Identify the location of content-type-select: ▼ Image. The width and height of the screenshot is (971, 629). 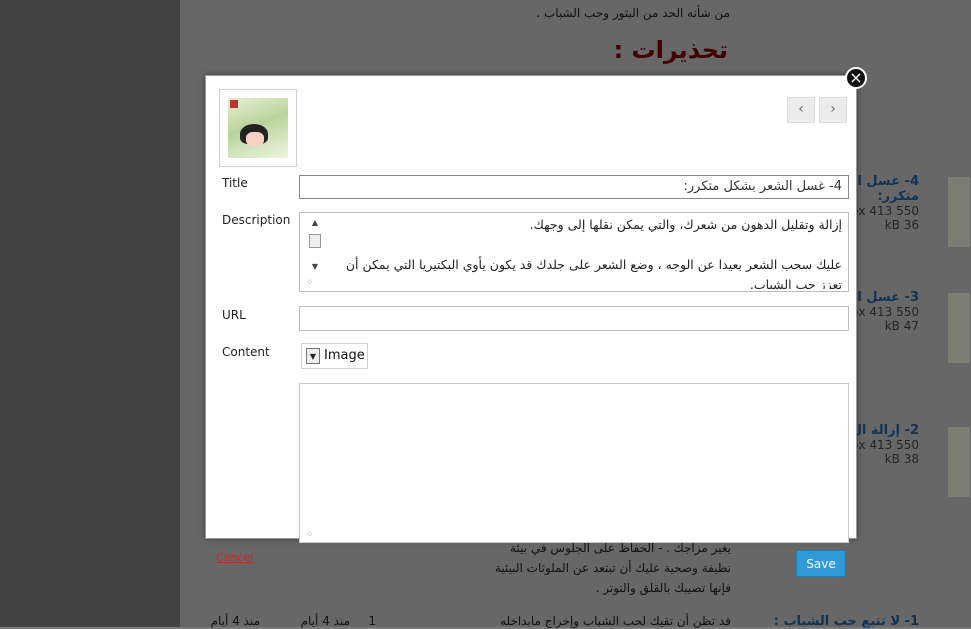
(334, 356).